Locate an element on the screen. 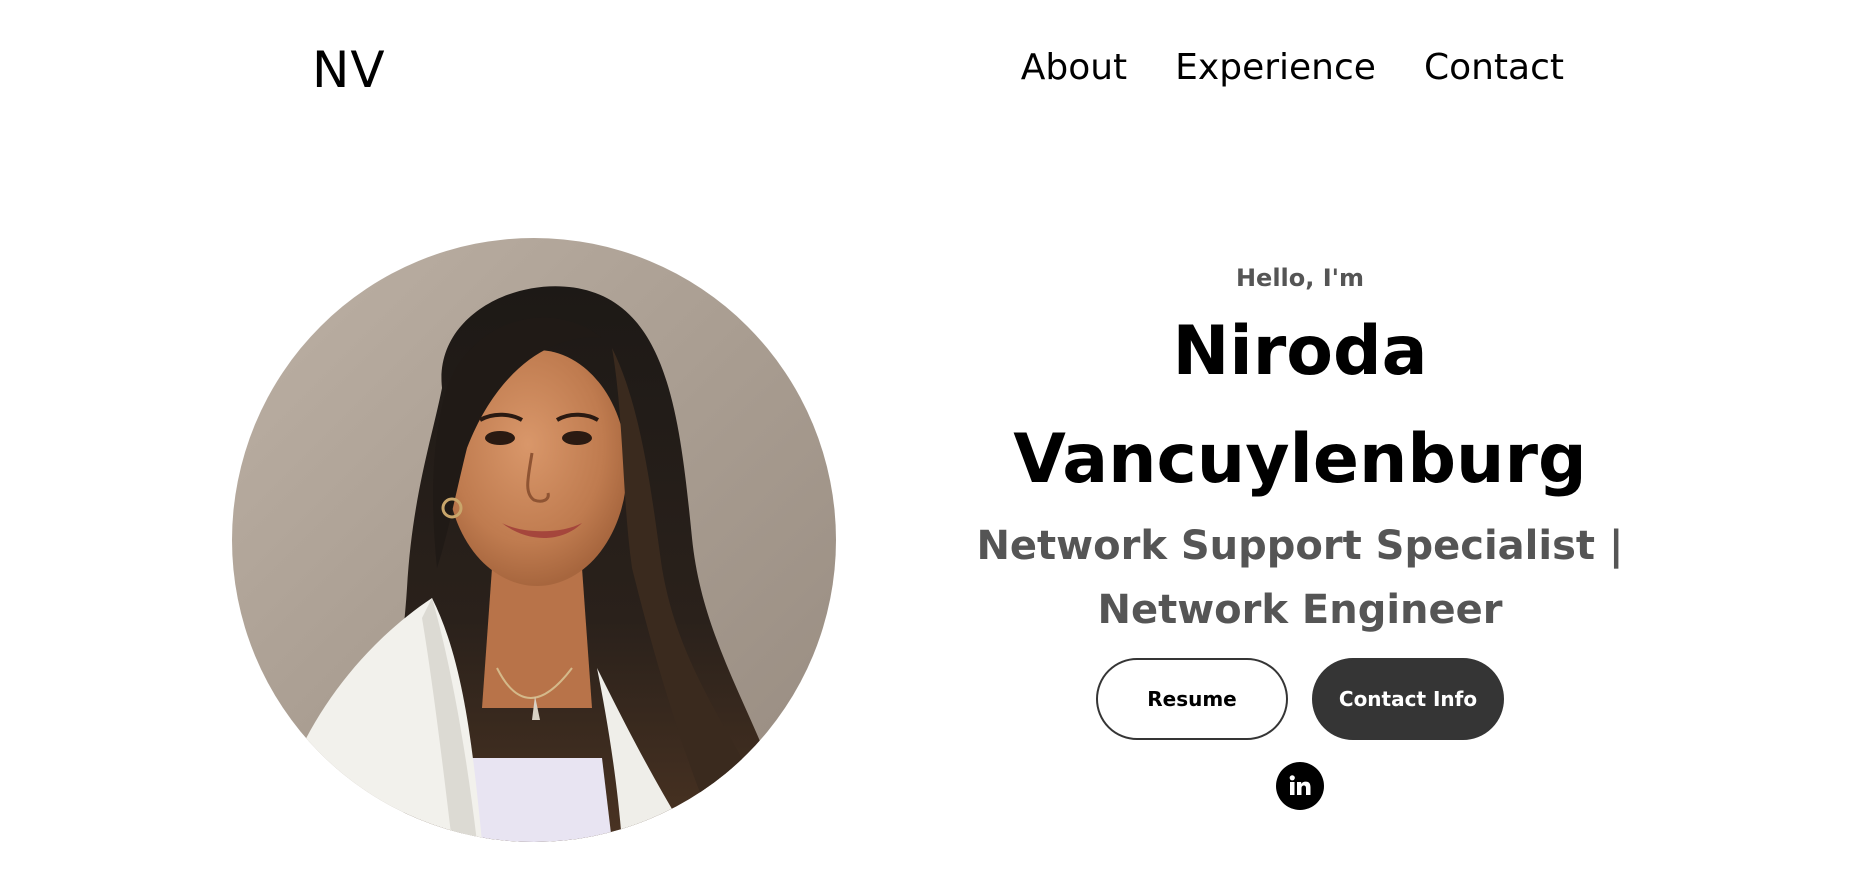 The width and height of the screenshot is (1860, 886). top-nav: About Experience Contact is located at coordinates (1292, 68).